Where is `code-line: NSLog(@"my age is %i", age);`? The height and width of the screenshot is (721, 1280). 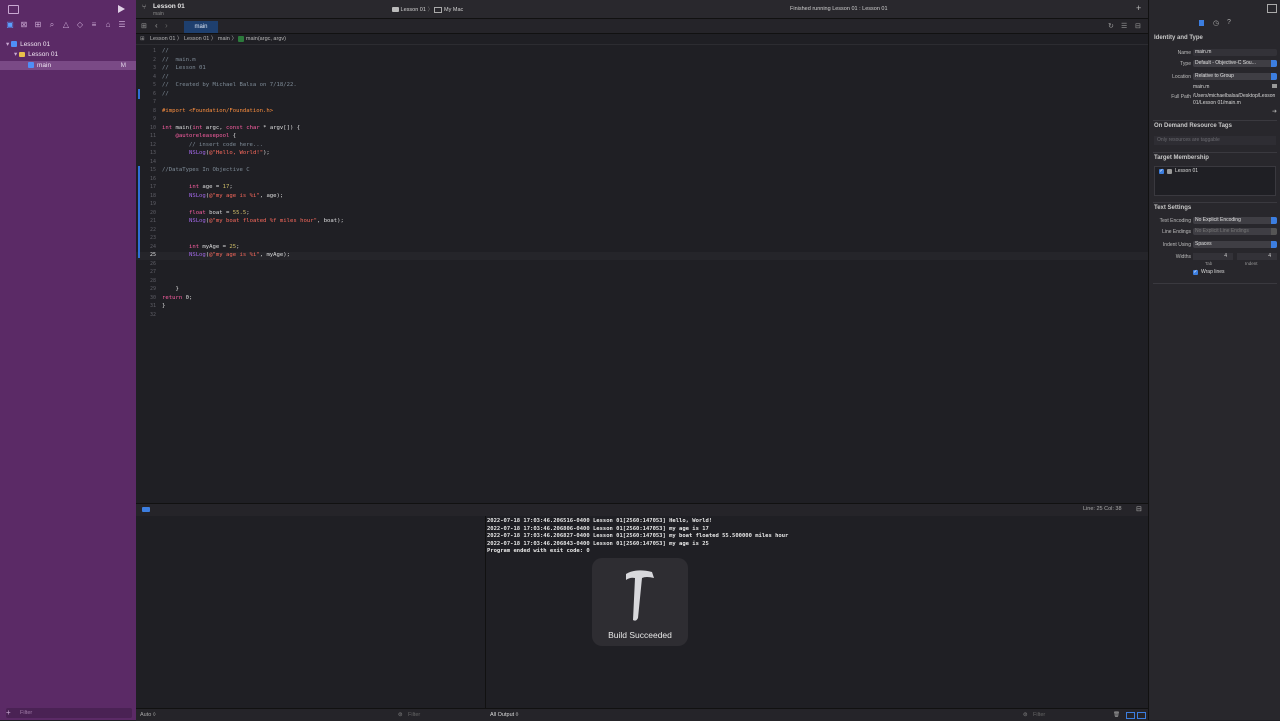
code-line: NSLog(@"my age is %i", age); is located at coordinates (222, 196).